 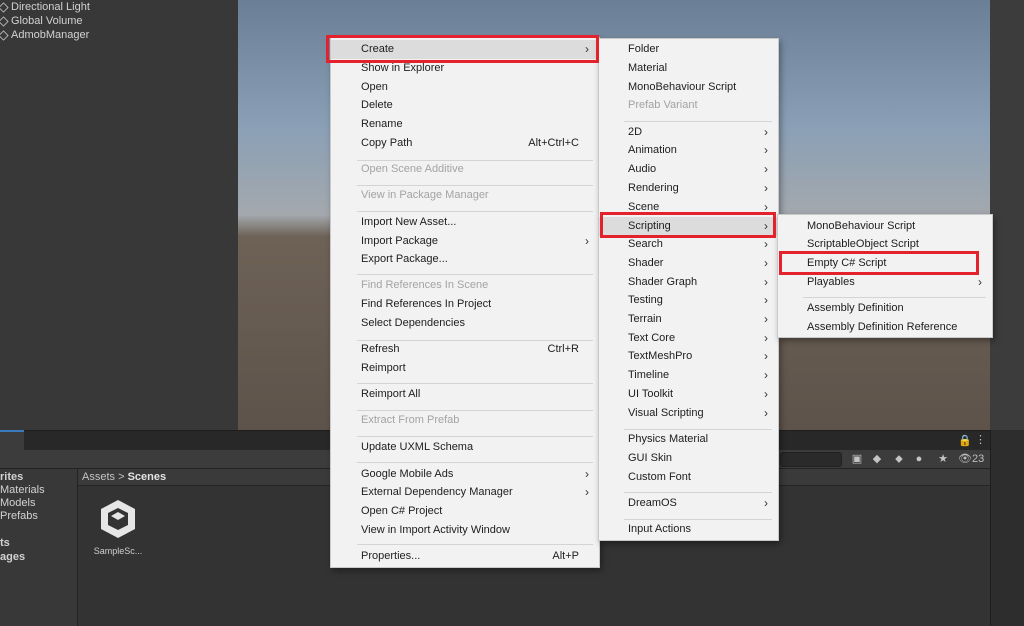 I want to click on gameobject-icon, so click(x=4, y=35).